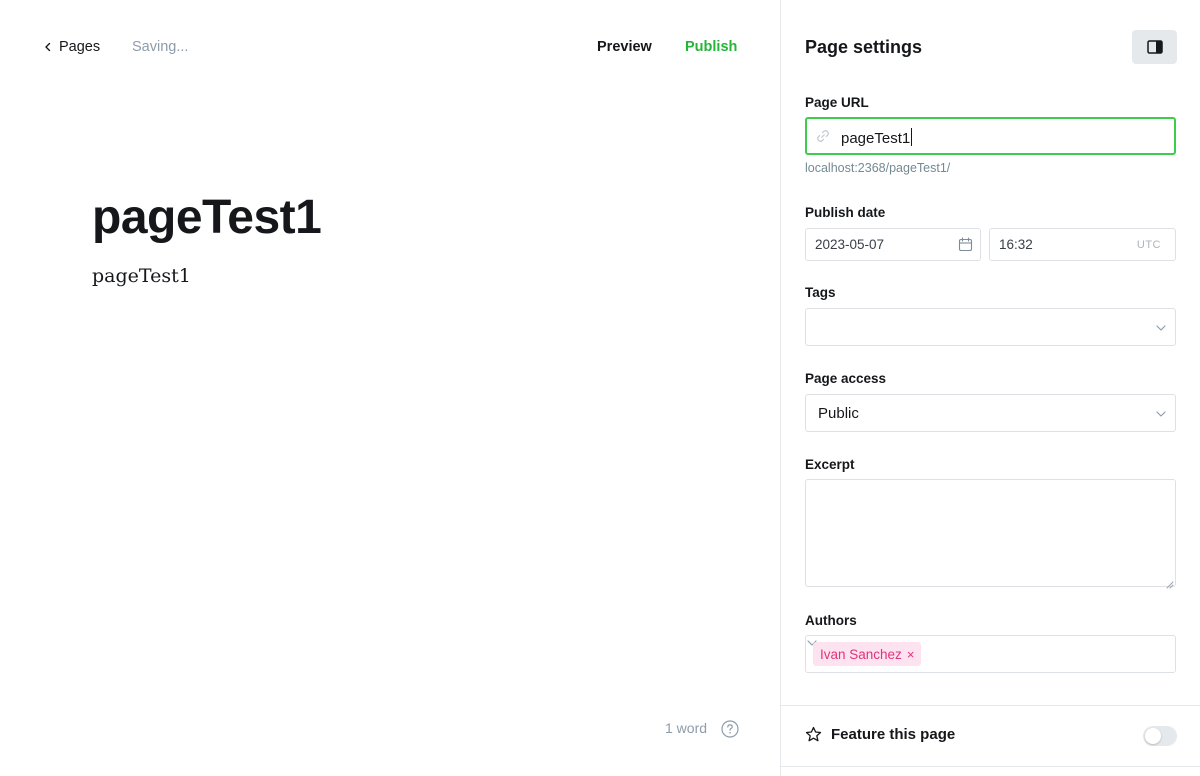  Describe the element at coordinates (820, 292) in the screenshot. I see `tags-label: Tags` at that location.